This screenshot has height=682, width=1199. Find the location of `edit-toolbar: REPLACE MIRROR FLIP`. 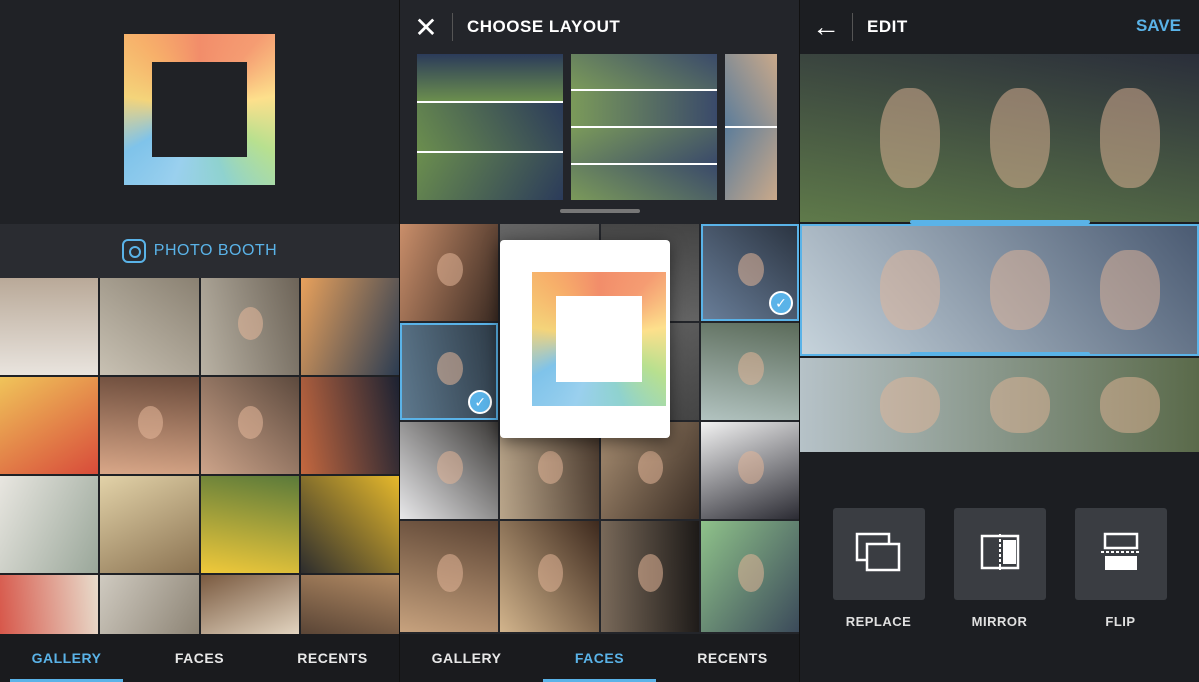

edit-toolbar: REPLACE MIRROR FLIP is located at coordinates (999, 568).